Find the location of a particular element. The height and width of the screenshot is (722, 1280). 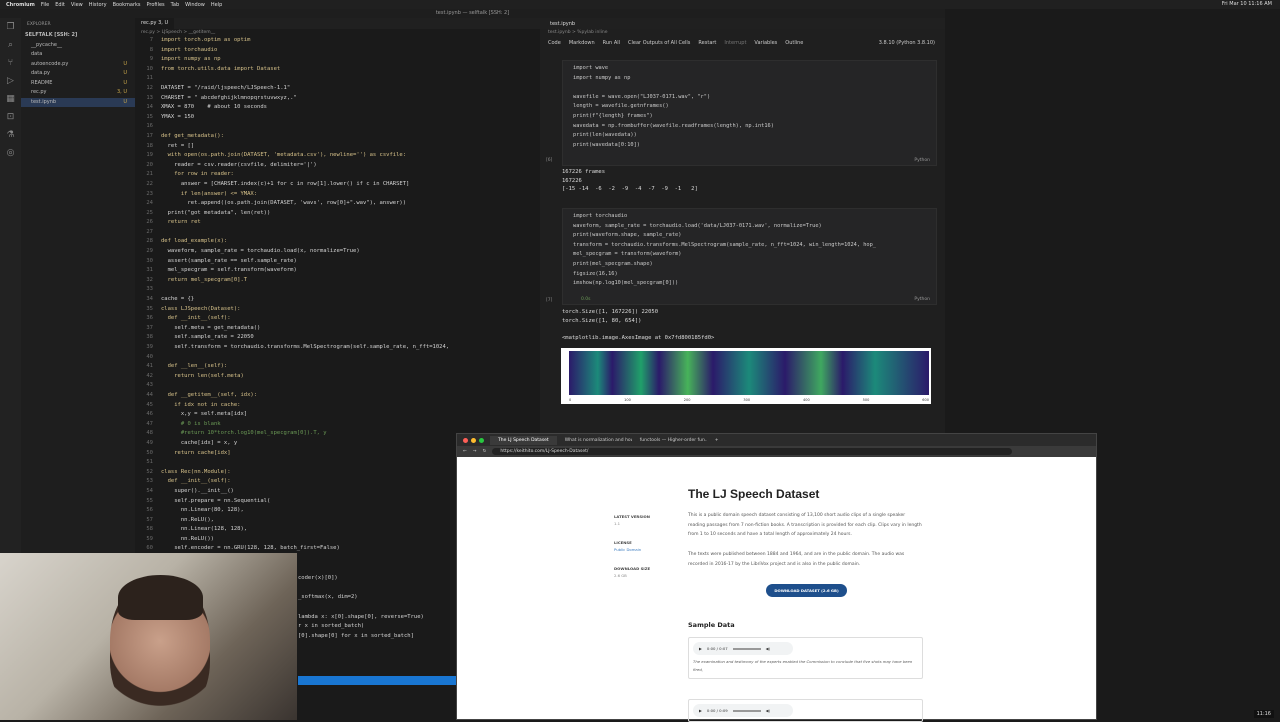

code-line: 40 is located at coordinates (338, 358).